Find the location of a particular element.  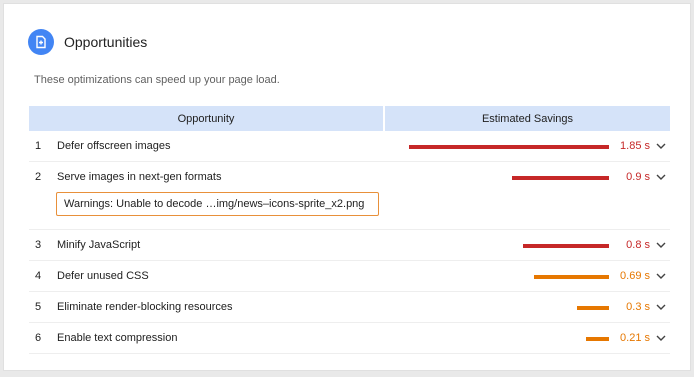

opportunity-row: 4 Defer unused CSS 0.69 s is located at coordinates (349, 276).